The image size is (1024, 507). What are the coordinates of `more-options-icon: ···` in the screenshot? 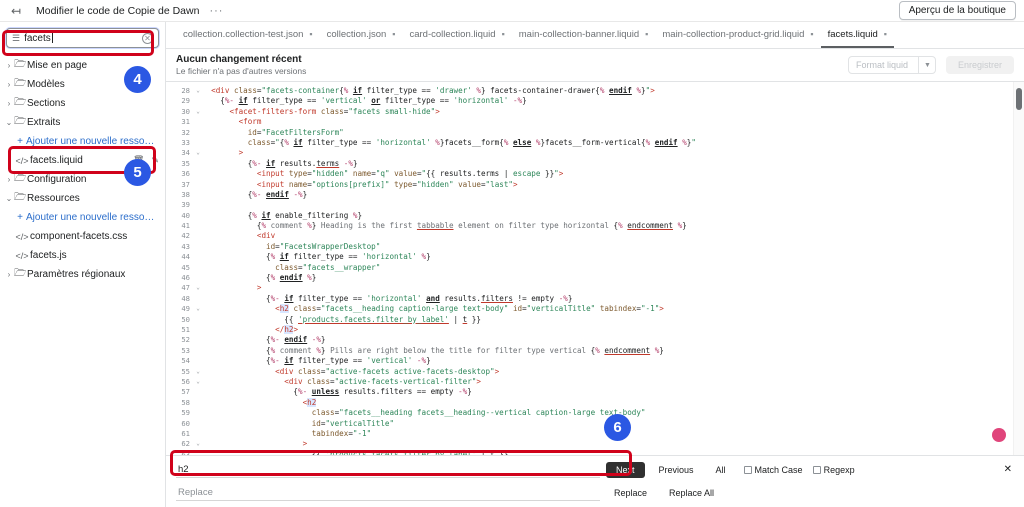 It's located at (216, 11).